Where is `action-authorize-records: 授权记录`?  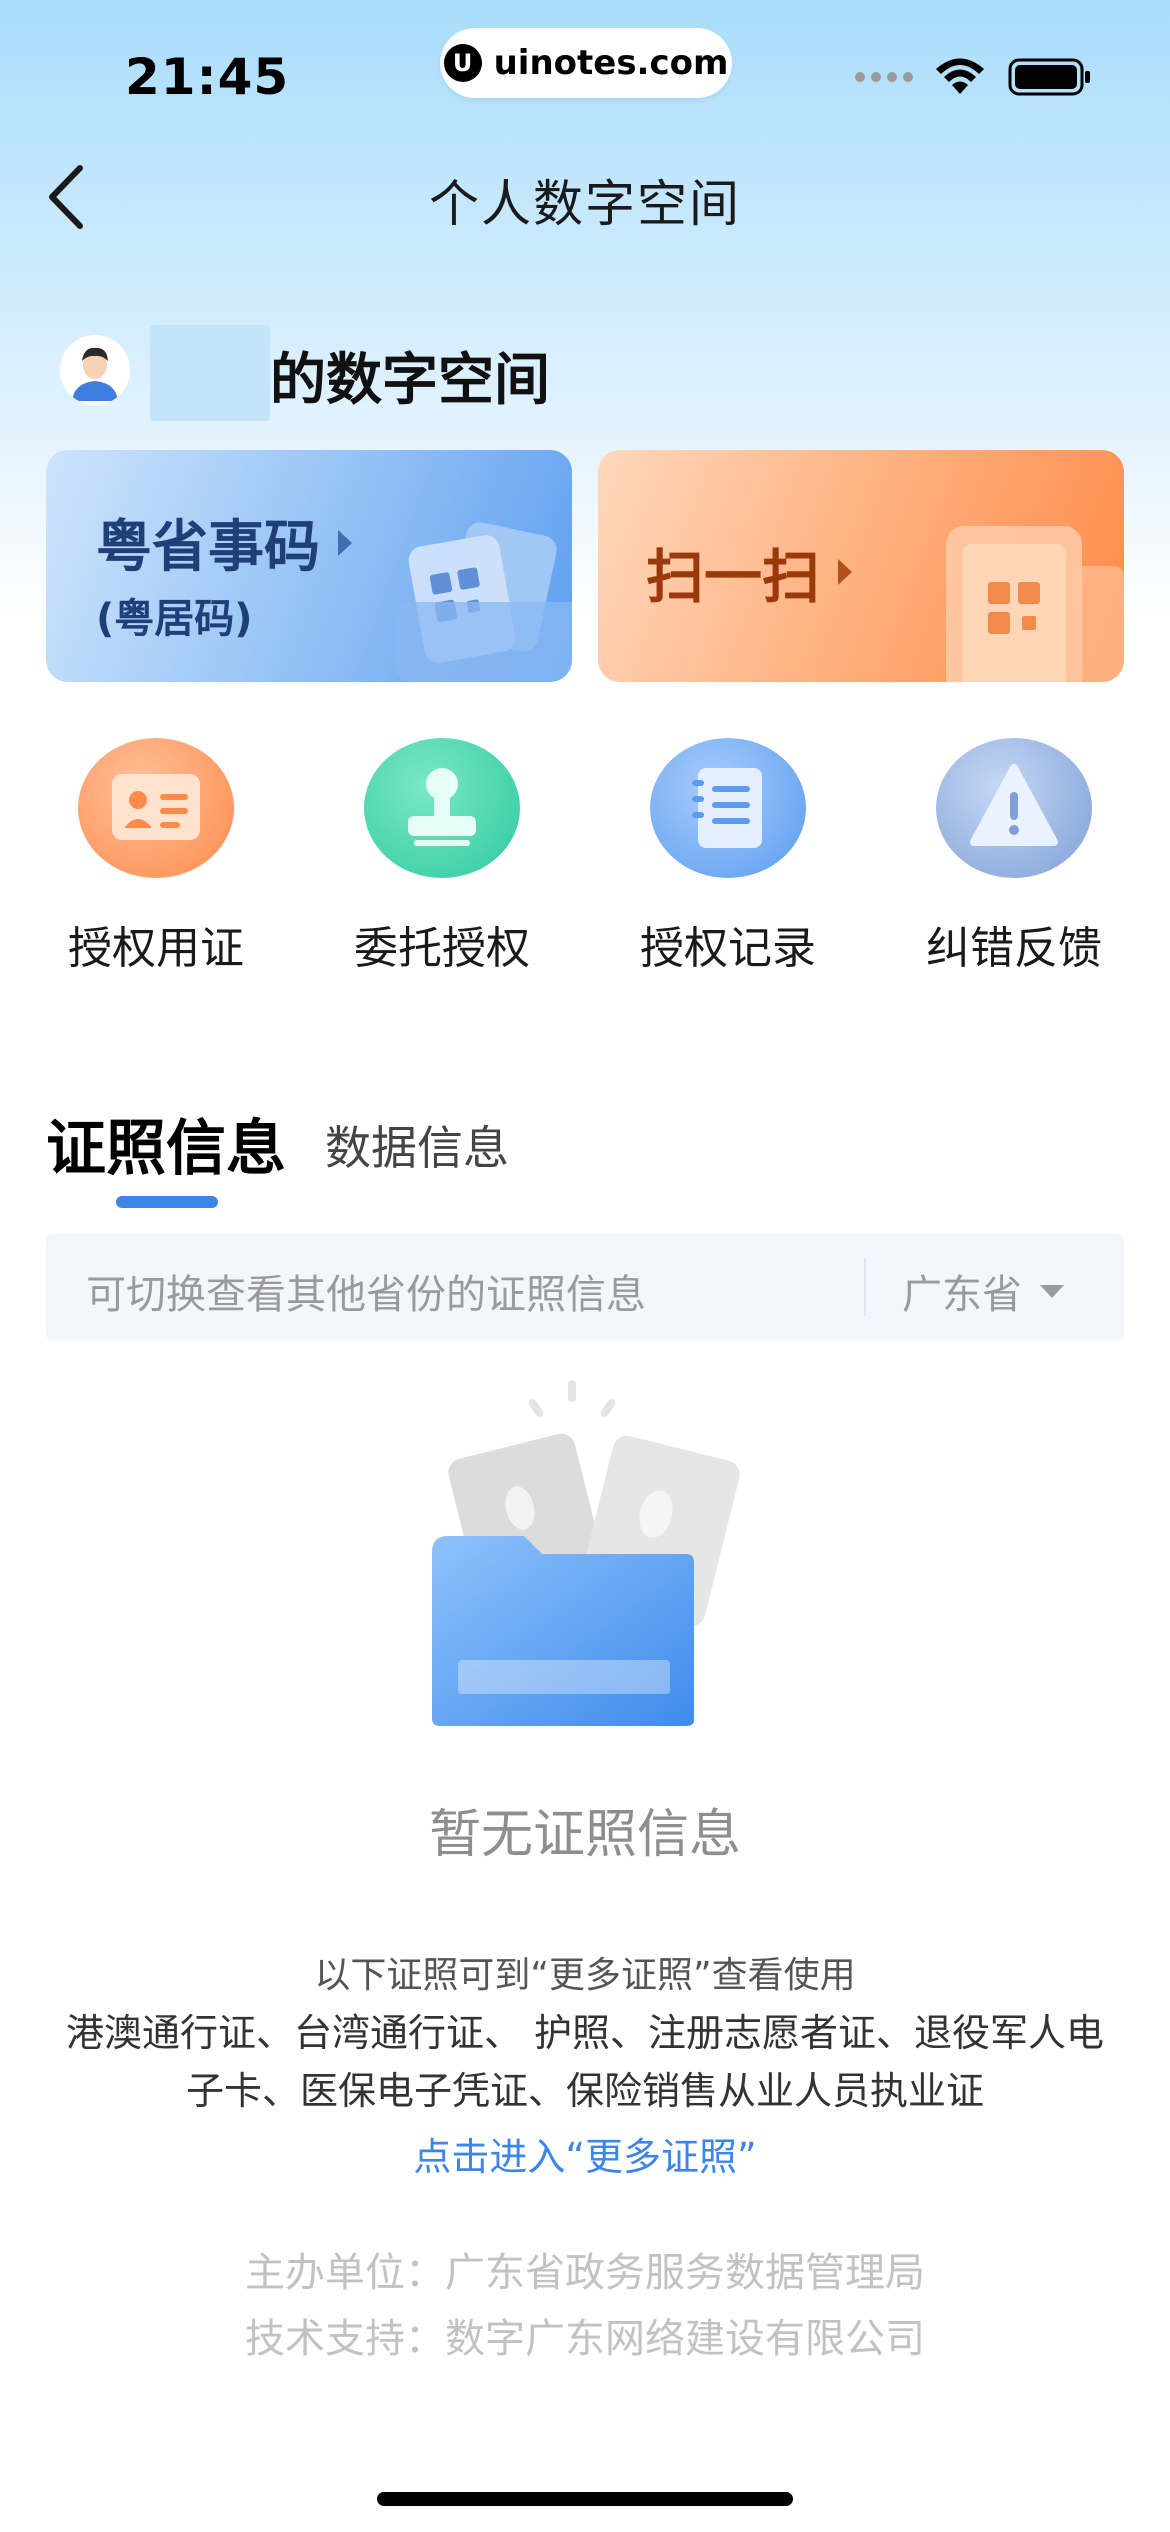
action-authorize-records: 授权记录 is located at coordinates (728, 857).